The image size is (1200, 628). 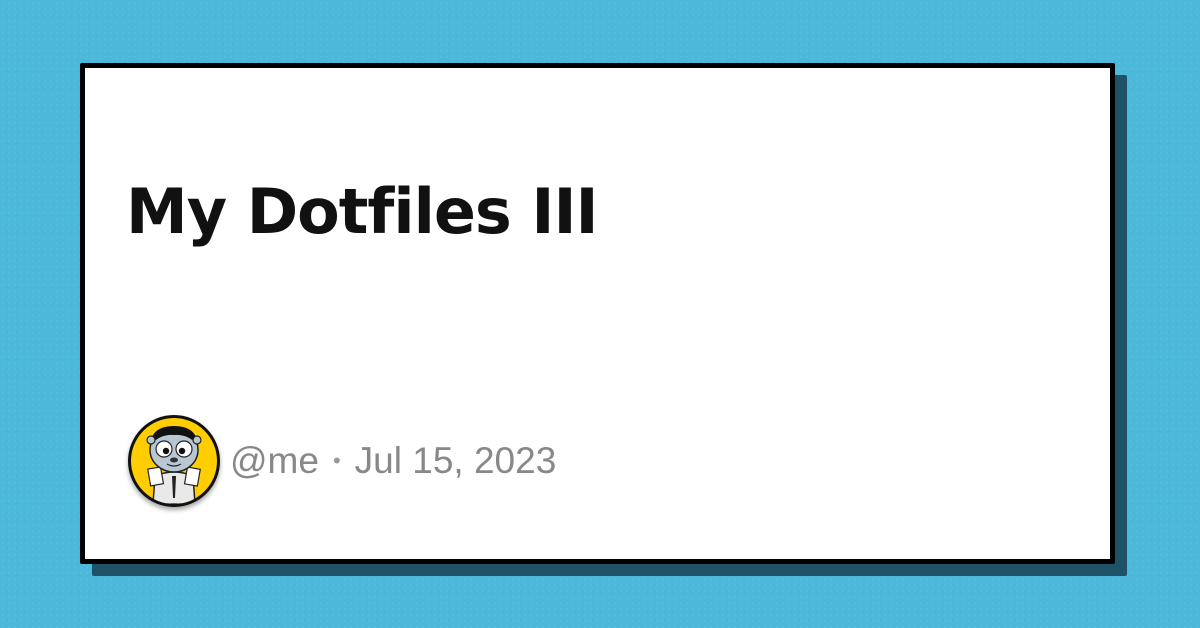 I want to click on post-date: Jul 15, 2023, so click(x=455, y=460).